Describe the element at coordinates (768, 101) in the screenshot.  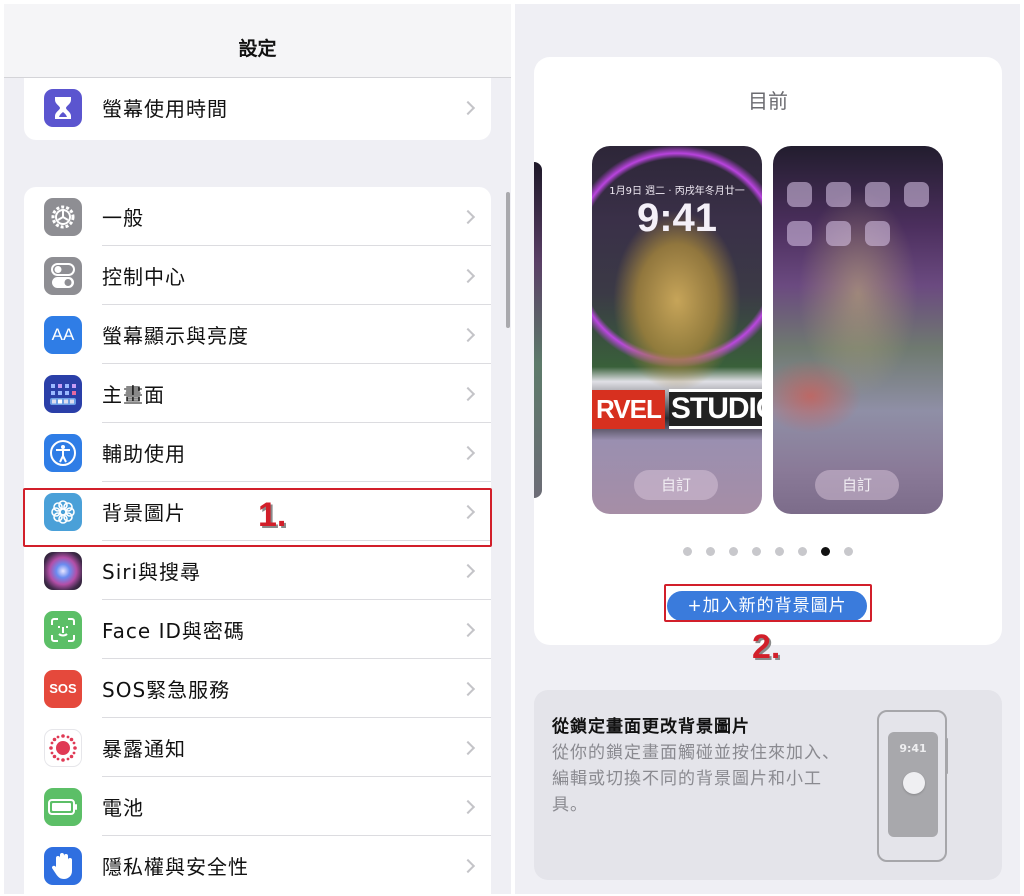
I see `current-label: 目前` at that location.